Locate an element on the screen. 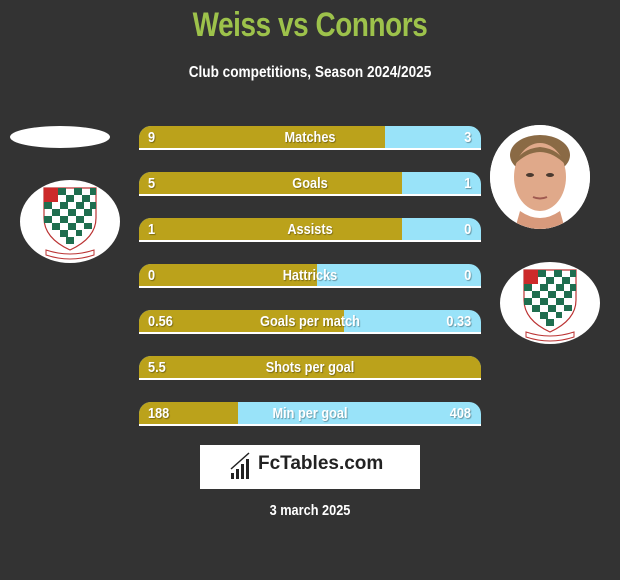 This screenshot has width=620, height=580. left-value: 9 is located at coordinates (152, 137).